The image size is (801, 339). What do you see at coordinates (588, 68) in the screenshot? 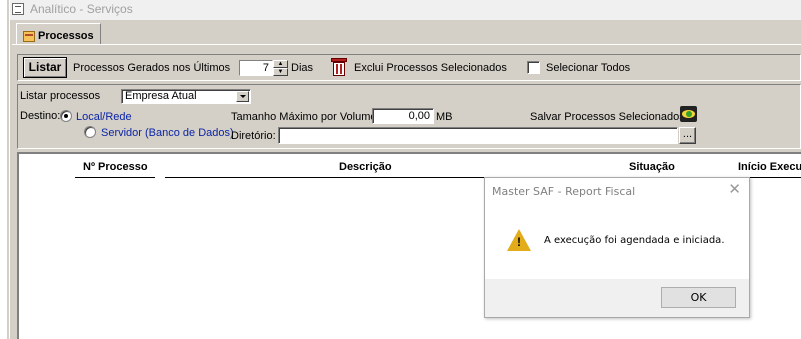
I see `select-all-label: Selecionar Todos` at bounding box center [588, 68].